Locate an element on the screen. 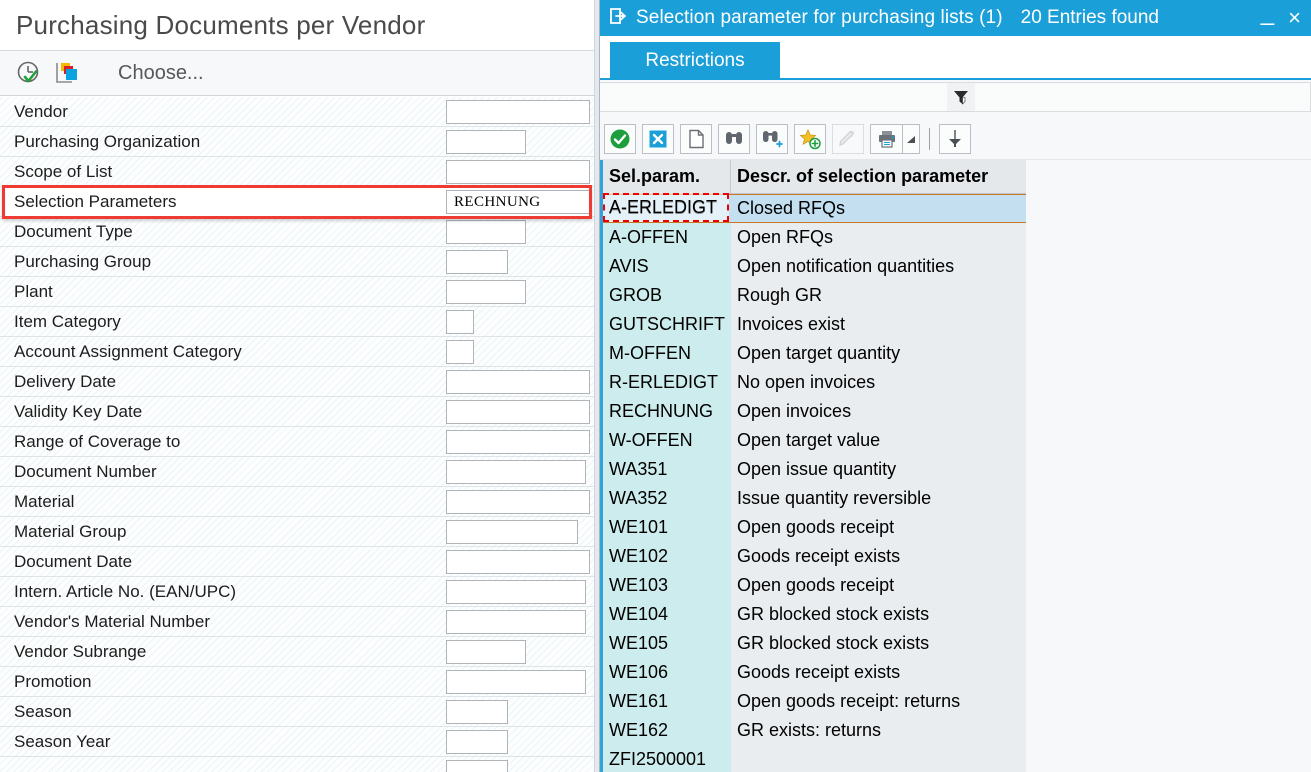  column-header-description: Descr. of selection parameter is located at coordinates (878, 176).